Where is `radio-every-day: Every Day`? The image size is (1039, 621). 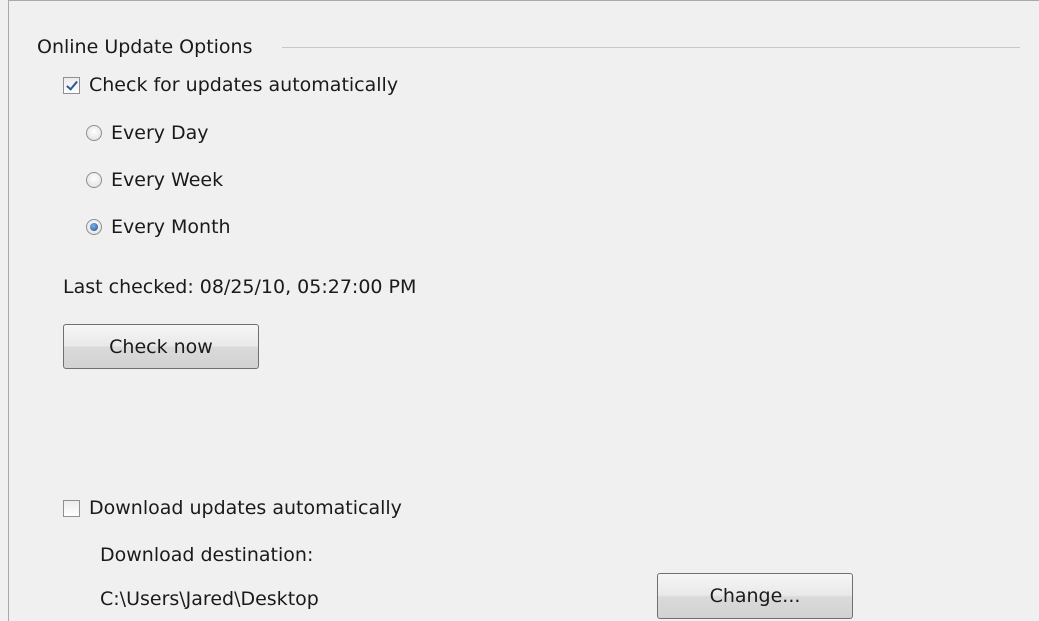 radio-every-day: Every Day is located at coordinates (147, 133).